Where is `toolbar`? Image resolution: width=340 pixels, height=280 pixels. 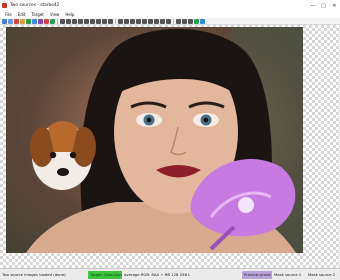 toolbar is located at coordinates (170, 21).